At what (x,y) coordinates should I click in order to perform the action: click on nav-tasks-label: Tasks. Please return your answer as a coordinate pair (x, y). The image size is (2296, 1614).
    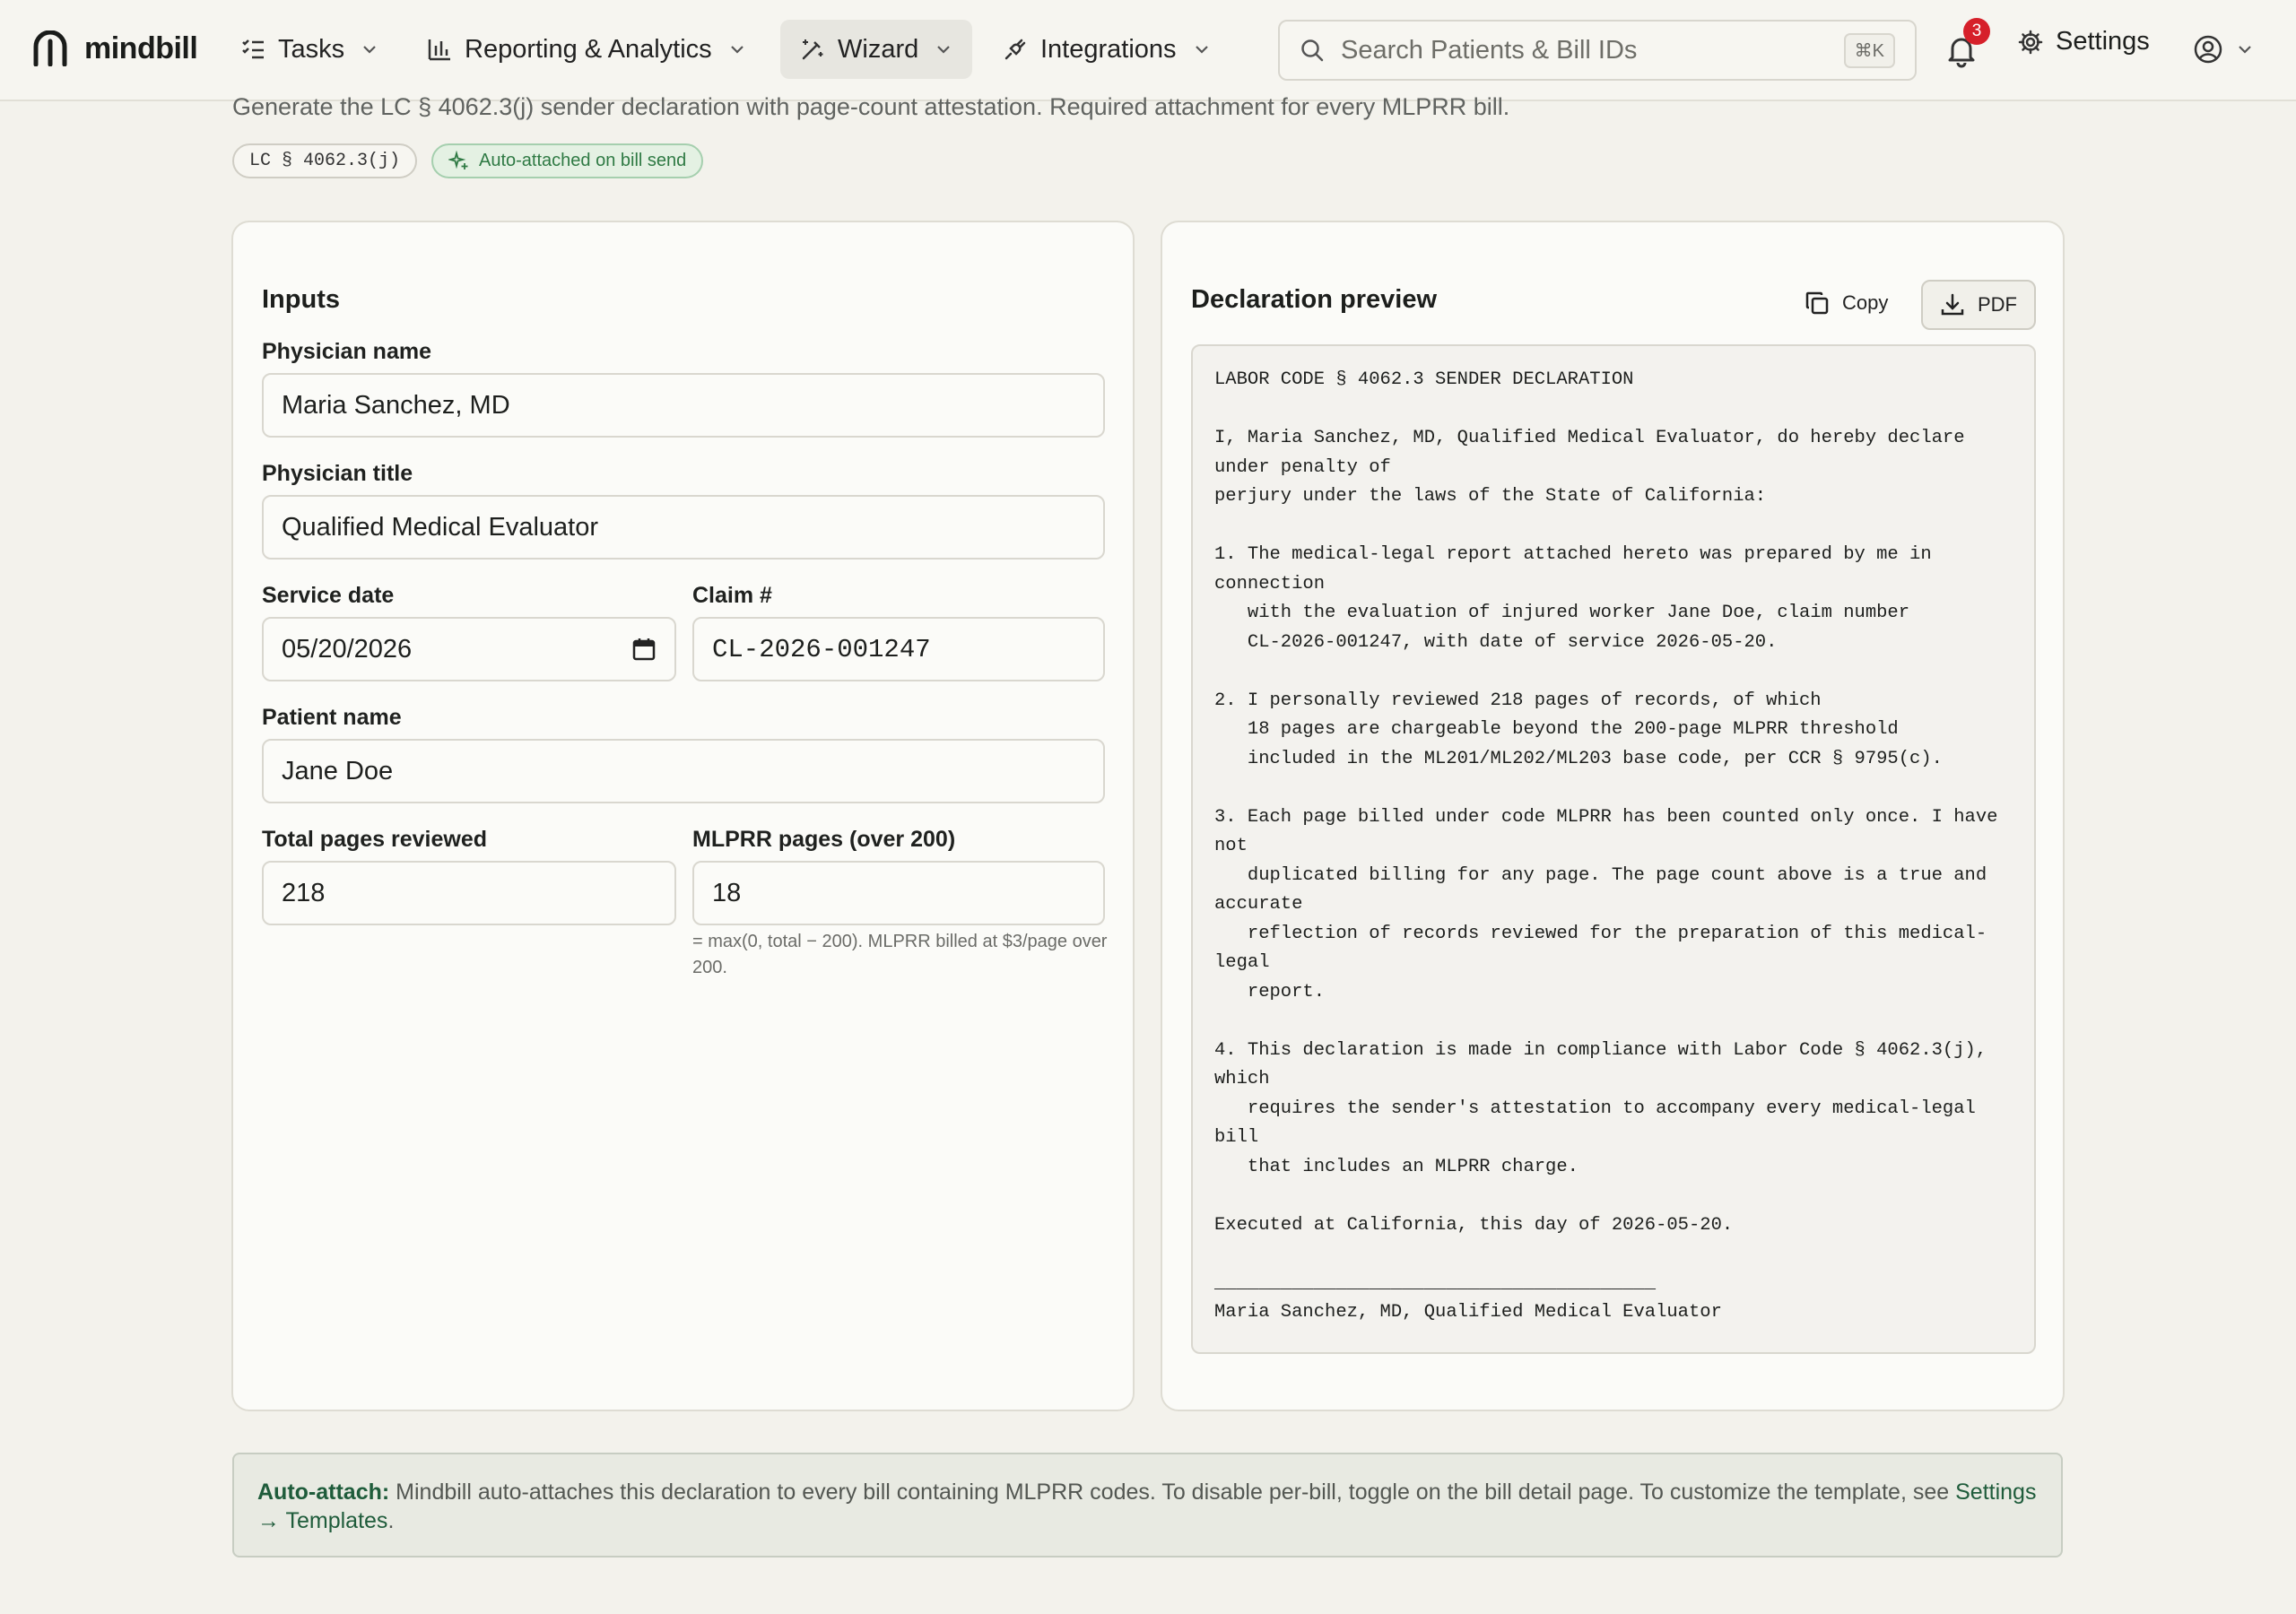
    Looking at the image, I should click on (311, 49).